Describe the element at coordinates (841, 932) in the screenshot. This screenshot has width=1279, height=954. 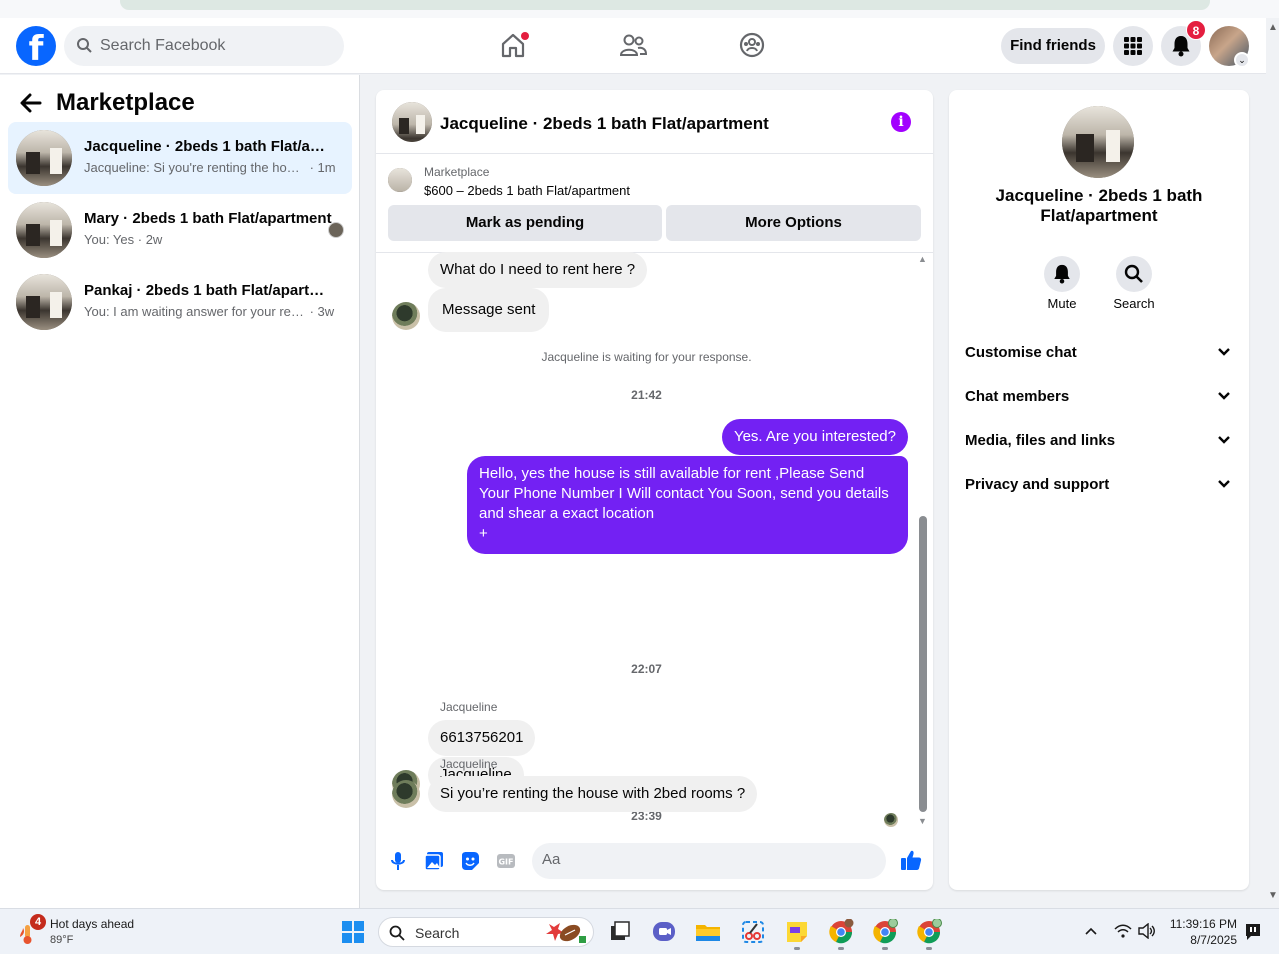
I see `chrome-profile-1-icon` at that location.